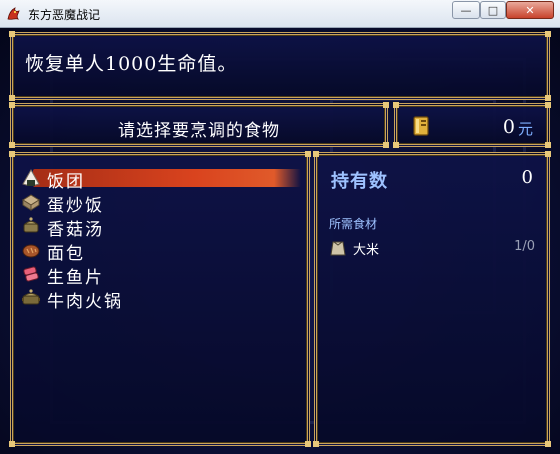 This screenshot has height=454, width=560. I want to click on food-item-label: 蛋炒饭, so click(75, 206).